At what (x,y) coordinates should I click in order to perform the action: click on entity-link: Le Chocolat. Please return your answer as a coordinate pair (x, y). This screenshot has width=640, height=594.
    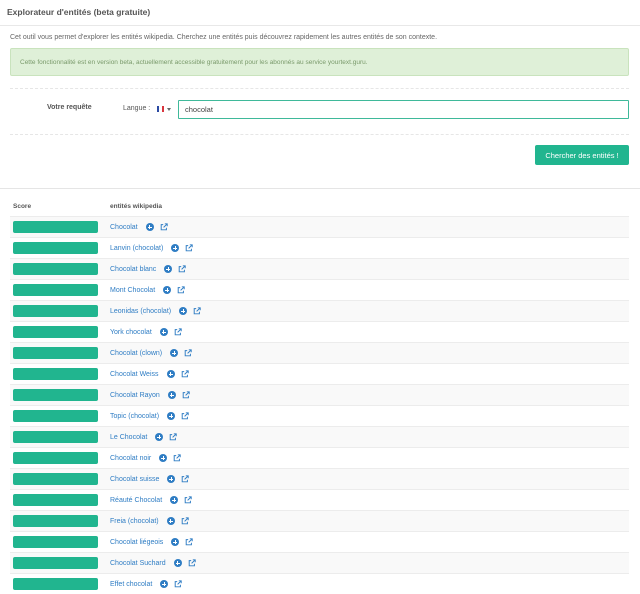
    Looking at the image, I should click on (128, 437).